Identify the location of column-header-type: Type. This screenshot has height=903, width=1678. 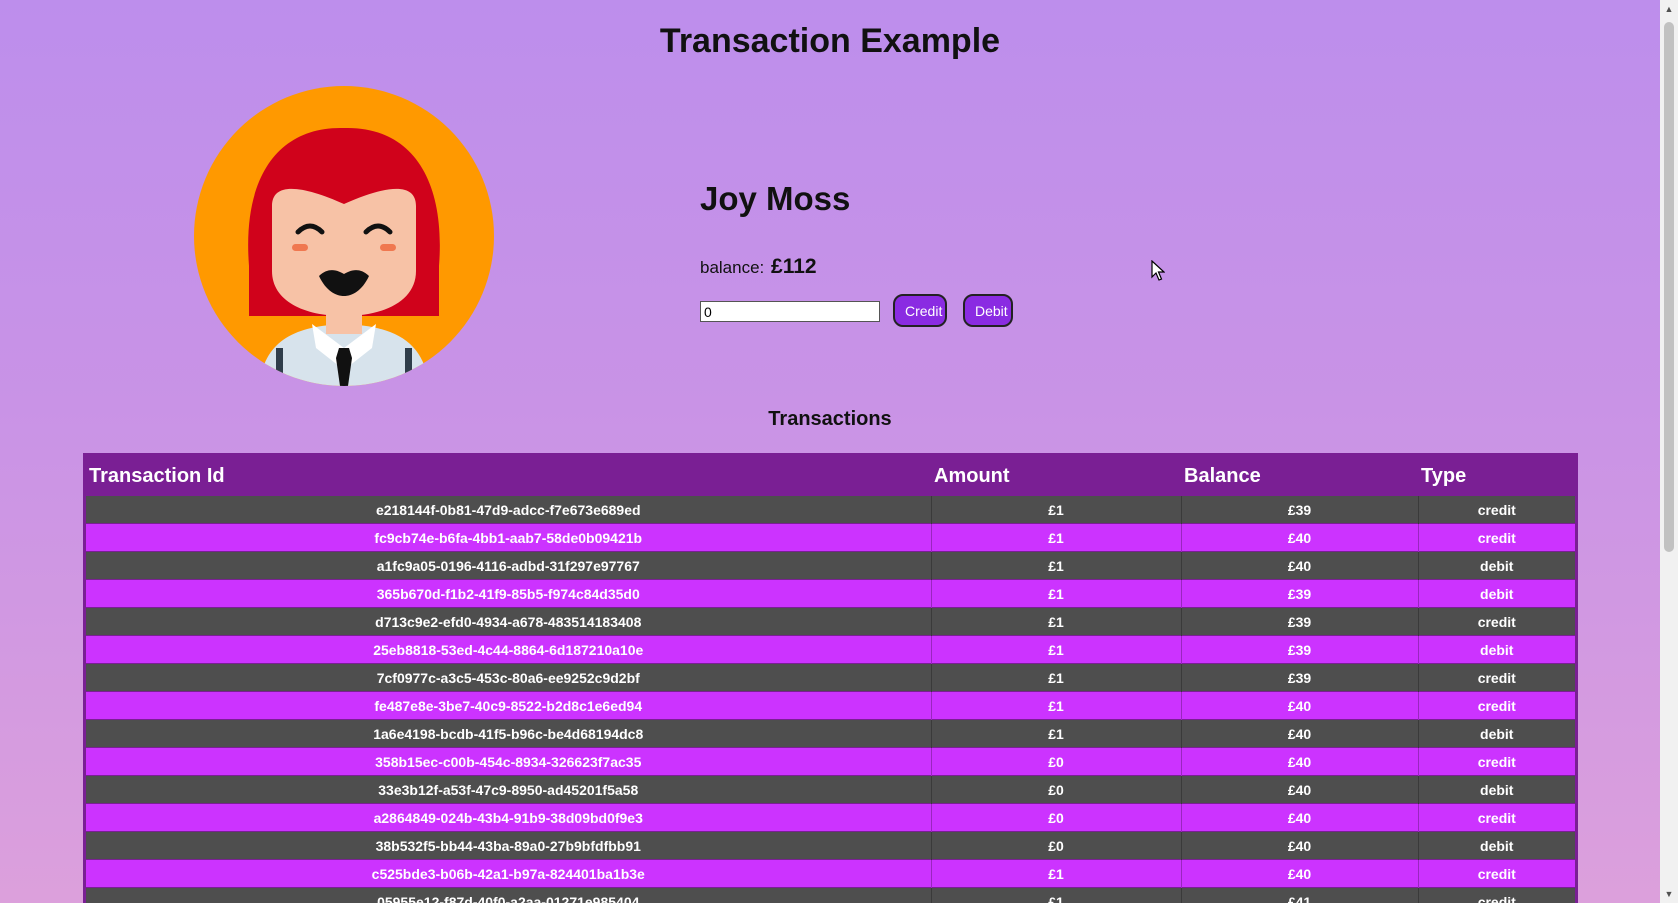
(1496, 476).